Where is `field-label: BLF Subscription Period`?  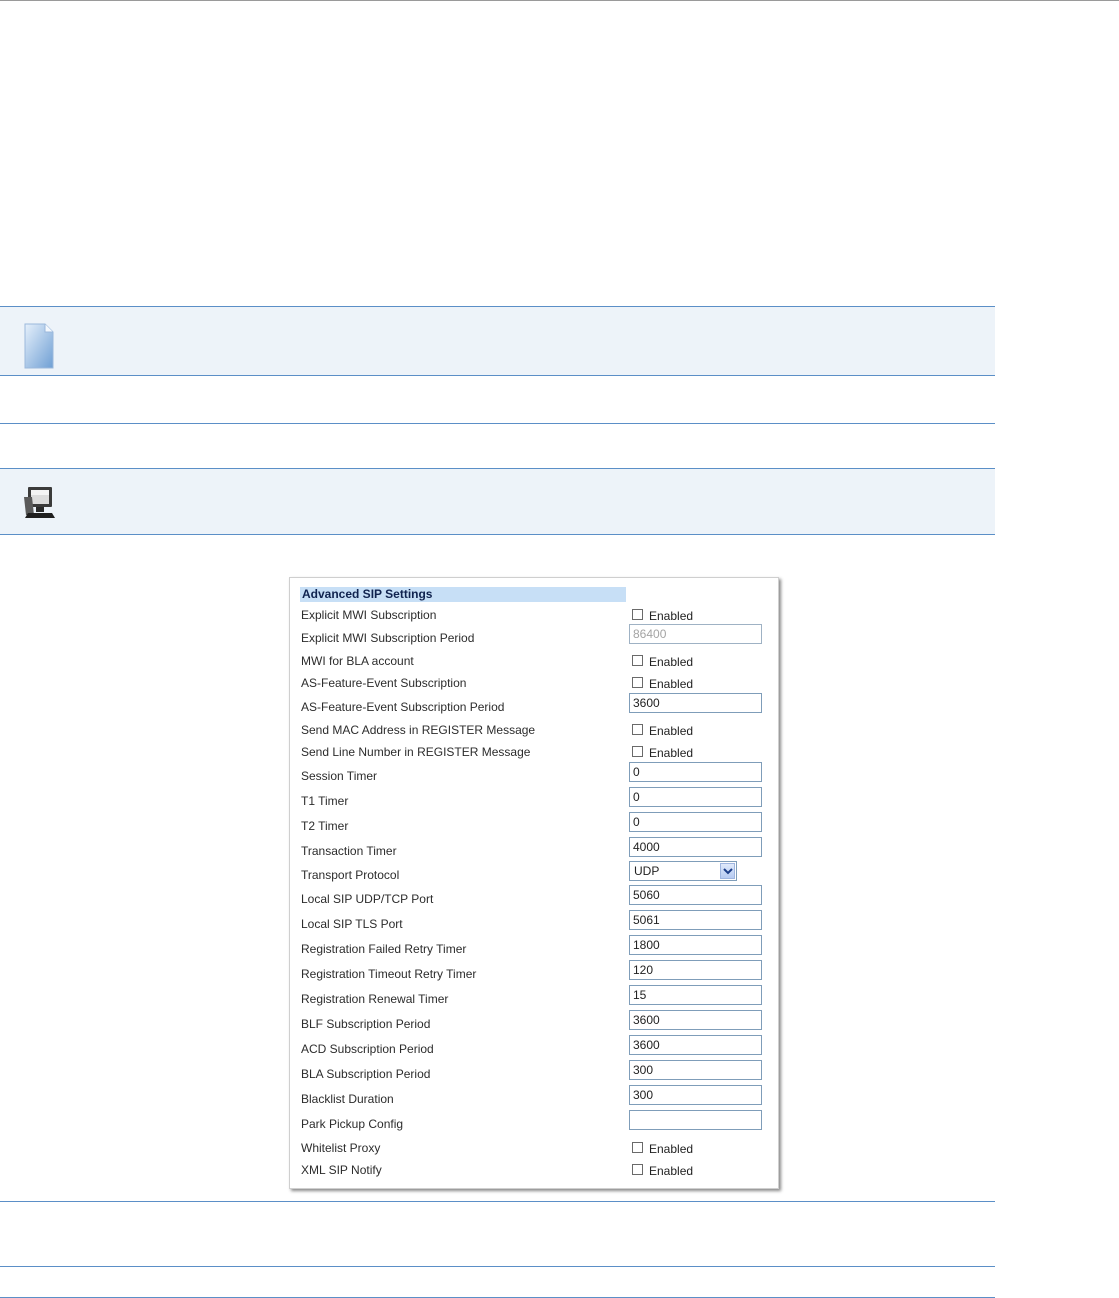 field-label: BLF Subscription Period is located at coordinates (366, 1024).